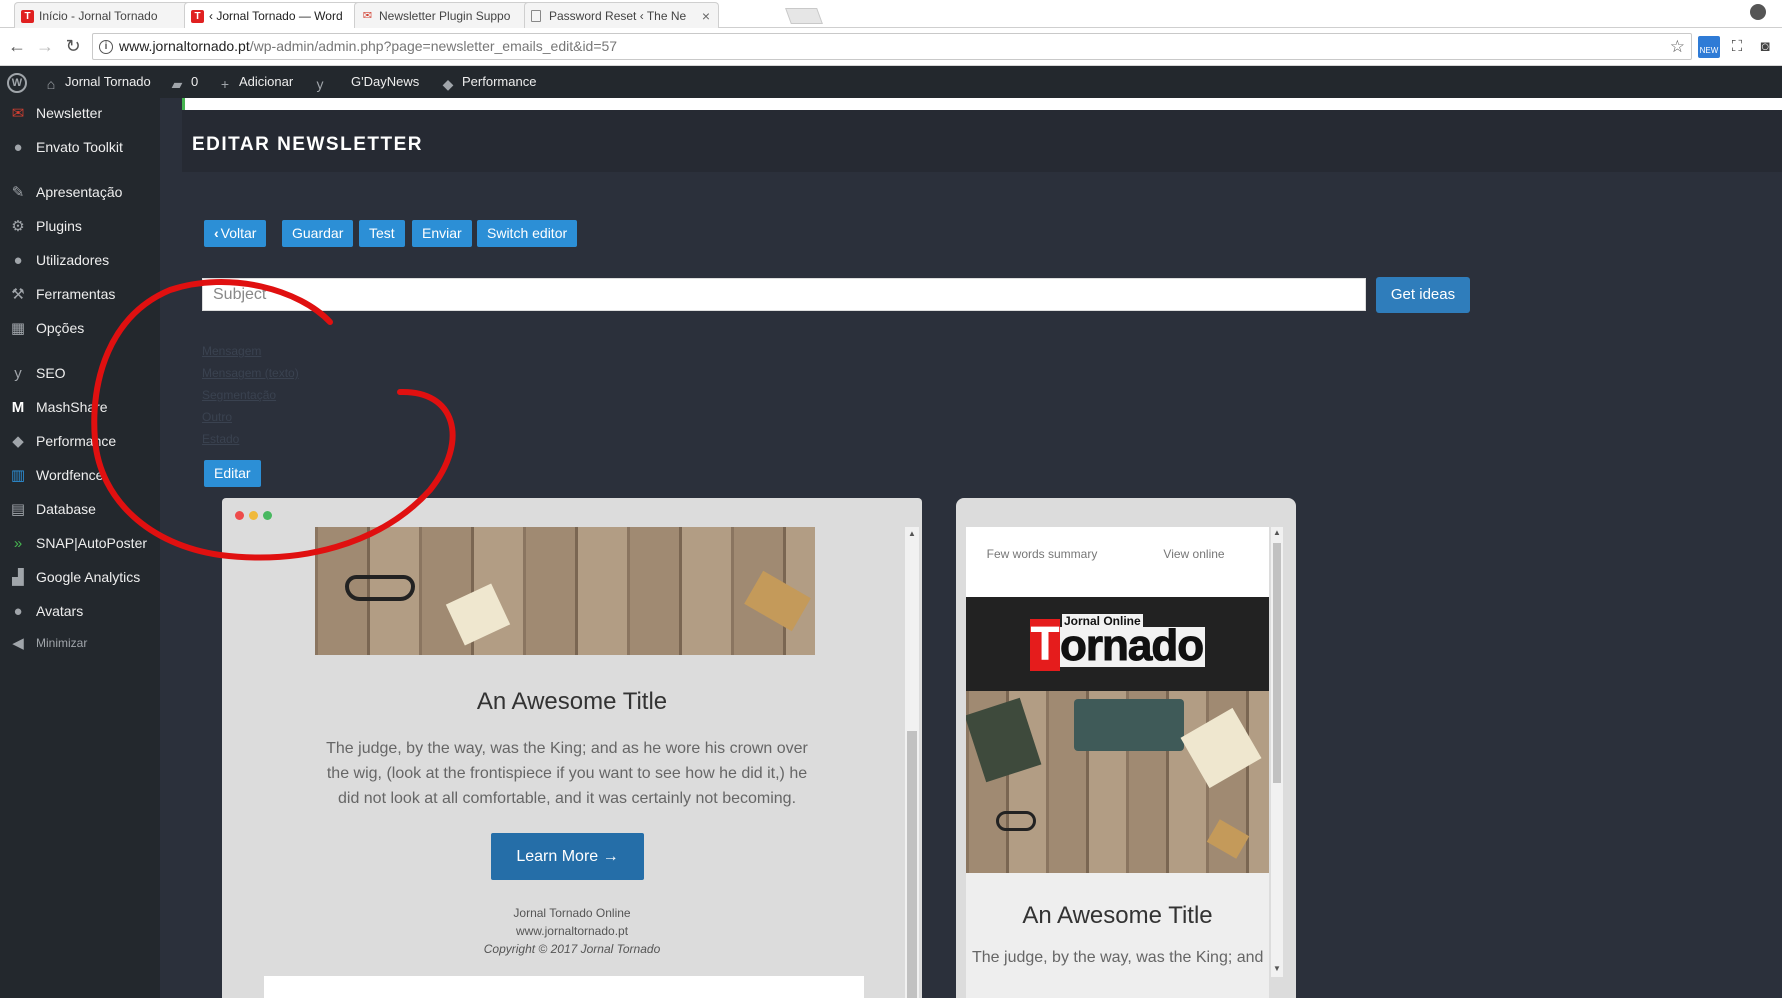 The image size is (1782, 998). What do you see at coordinates (982, 104) in the screenshot?
I see `admin-notice` at bounding box center [982, 104].